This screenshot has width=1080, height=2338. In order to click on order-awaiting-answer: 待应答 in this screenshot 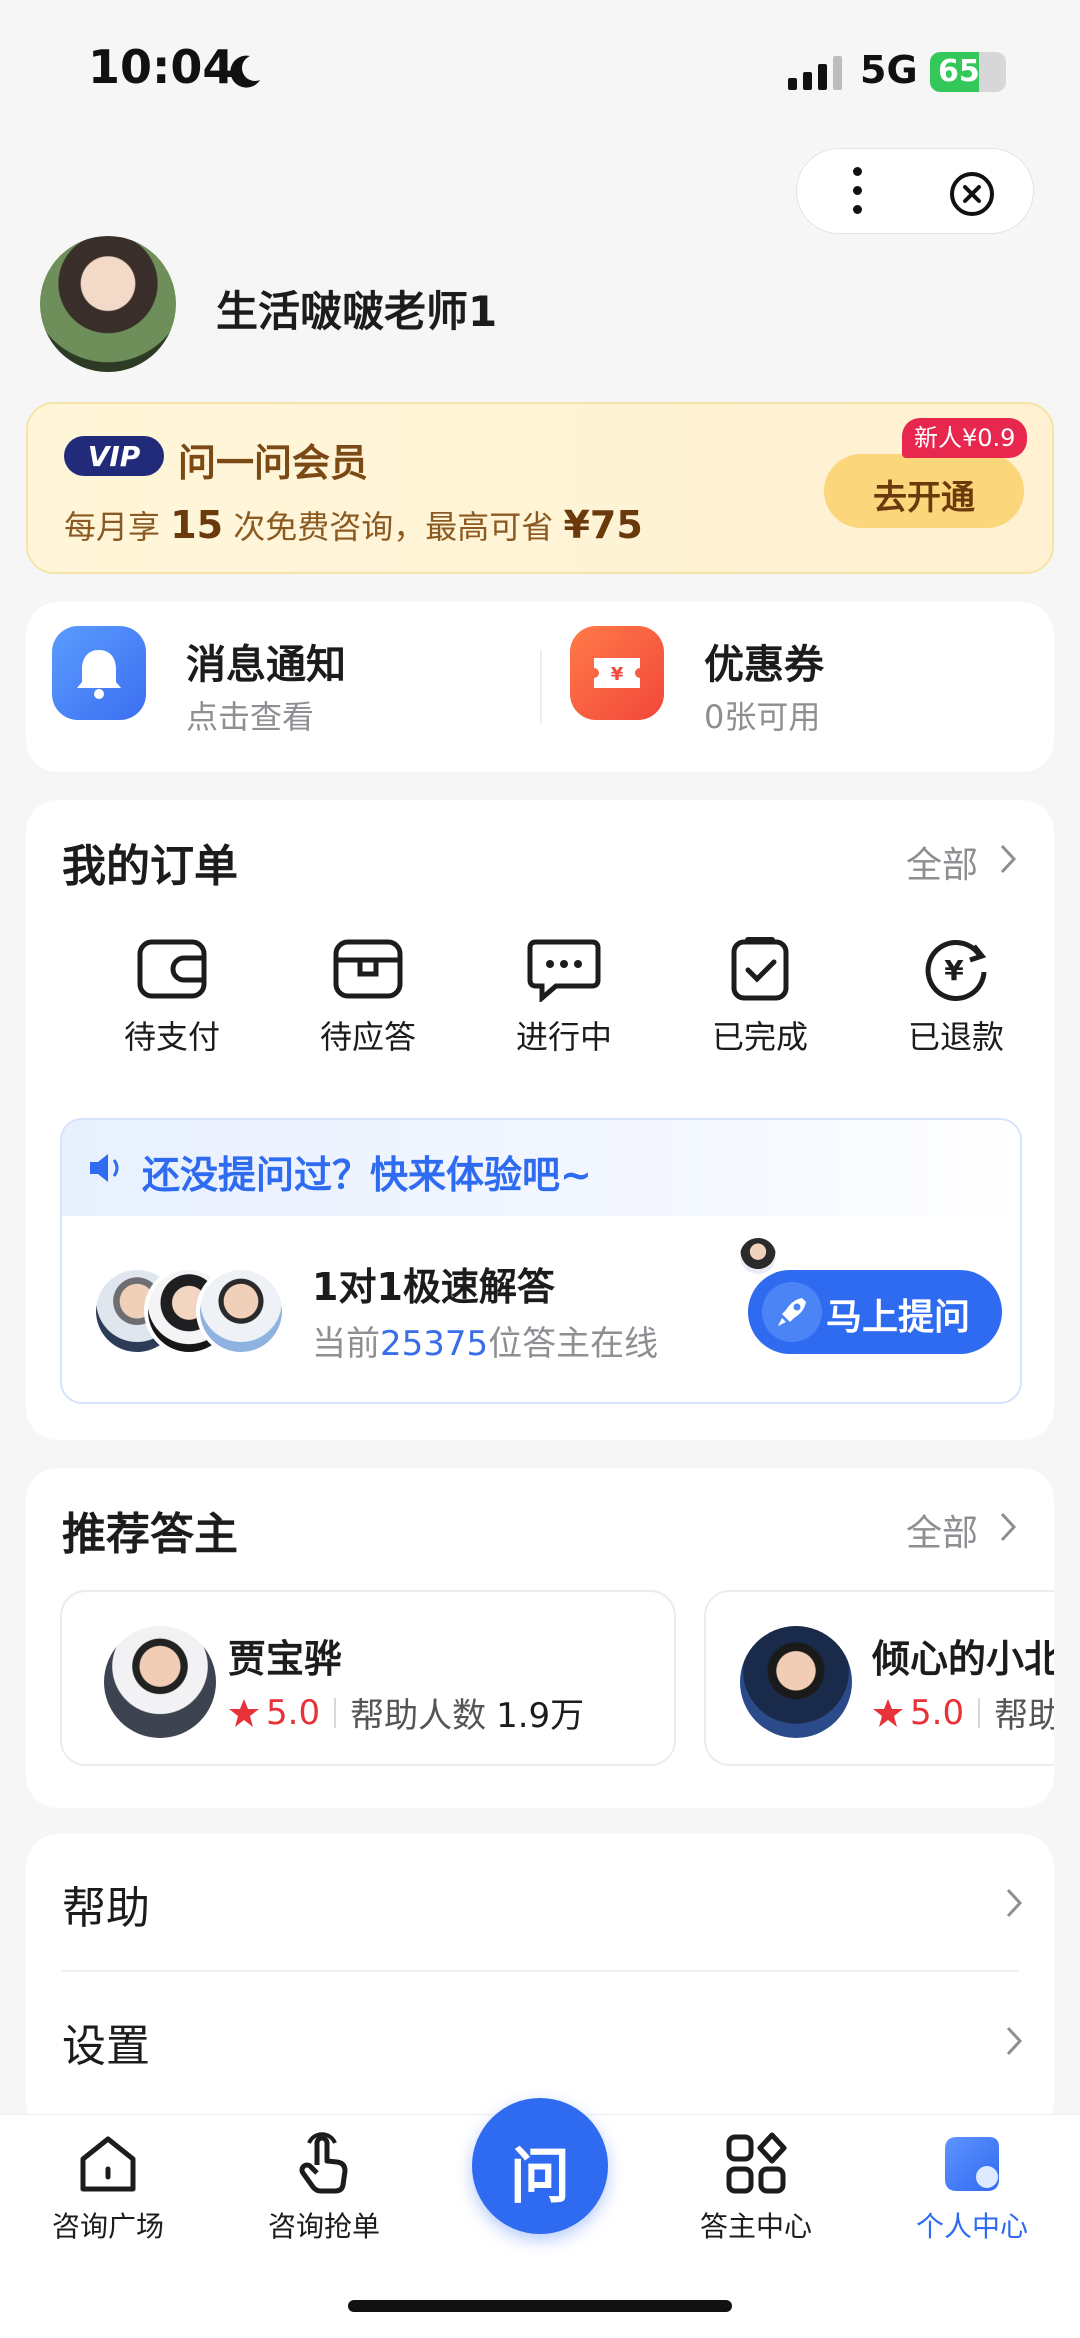, I will do `click(368, 1001)`.